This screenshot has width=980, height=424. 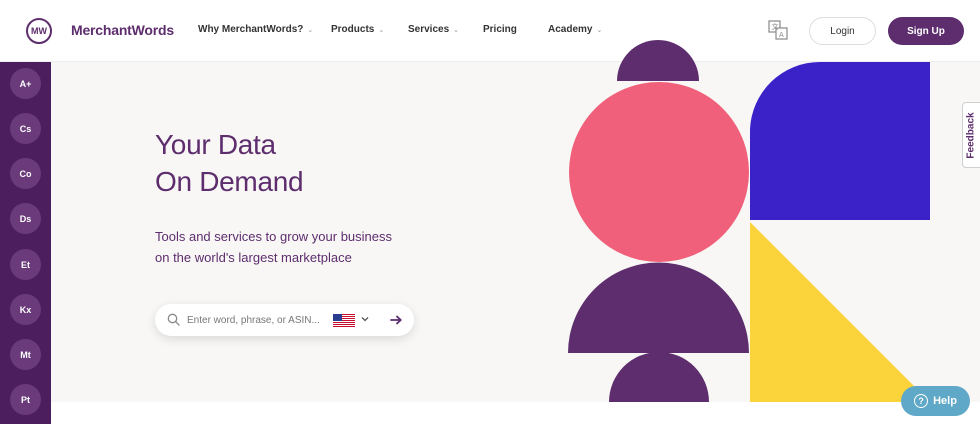 What do you see at coordinates (658, 60) in the screenshot?
I see `purple-half-circle-top` at bounding box center [658, 60].